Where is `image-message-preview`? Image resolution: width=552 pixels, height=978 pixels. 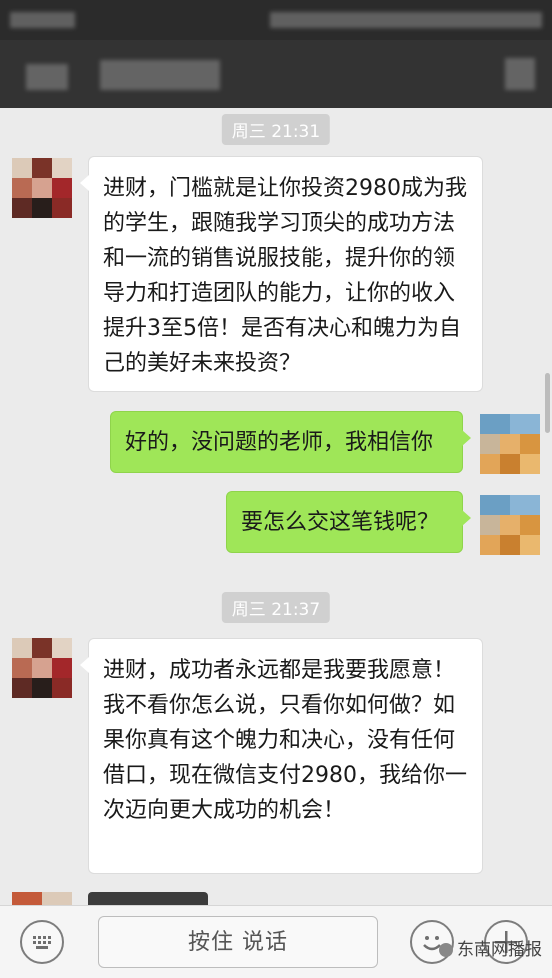
image-message-preview is located at coordinates (148, 898).